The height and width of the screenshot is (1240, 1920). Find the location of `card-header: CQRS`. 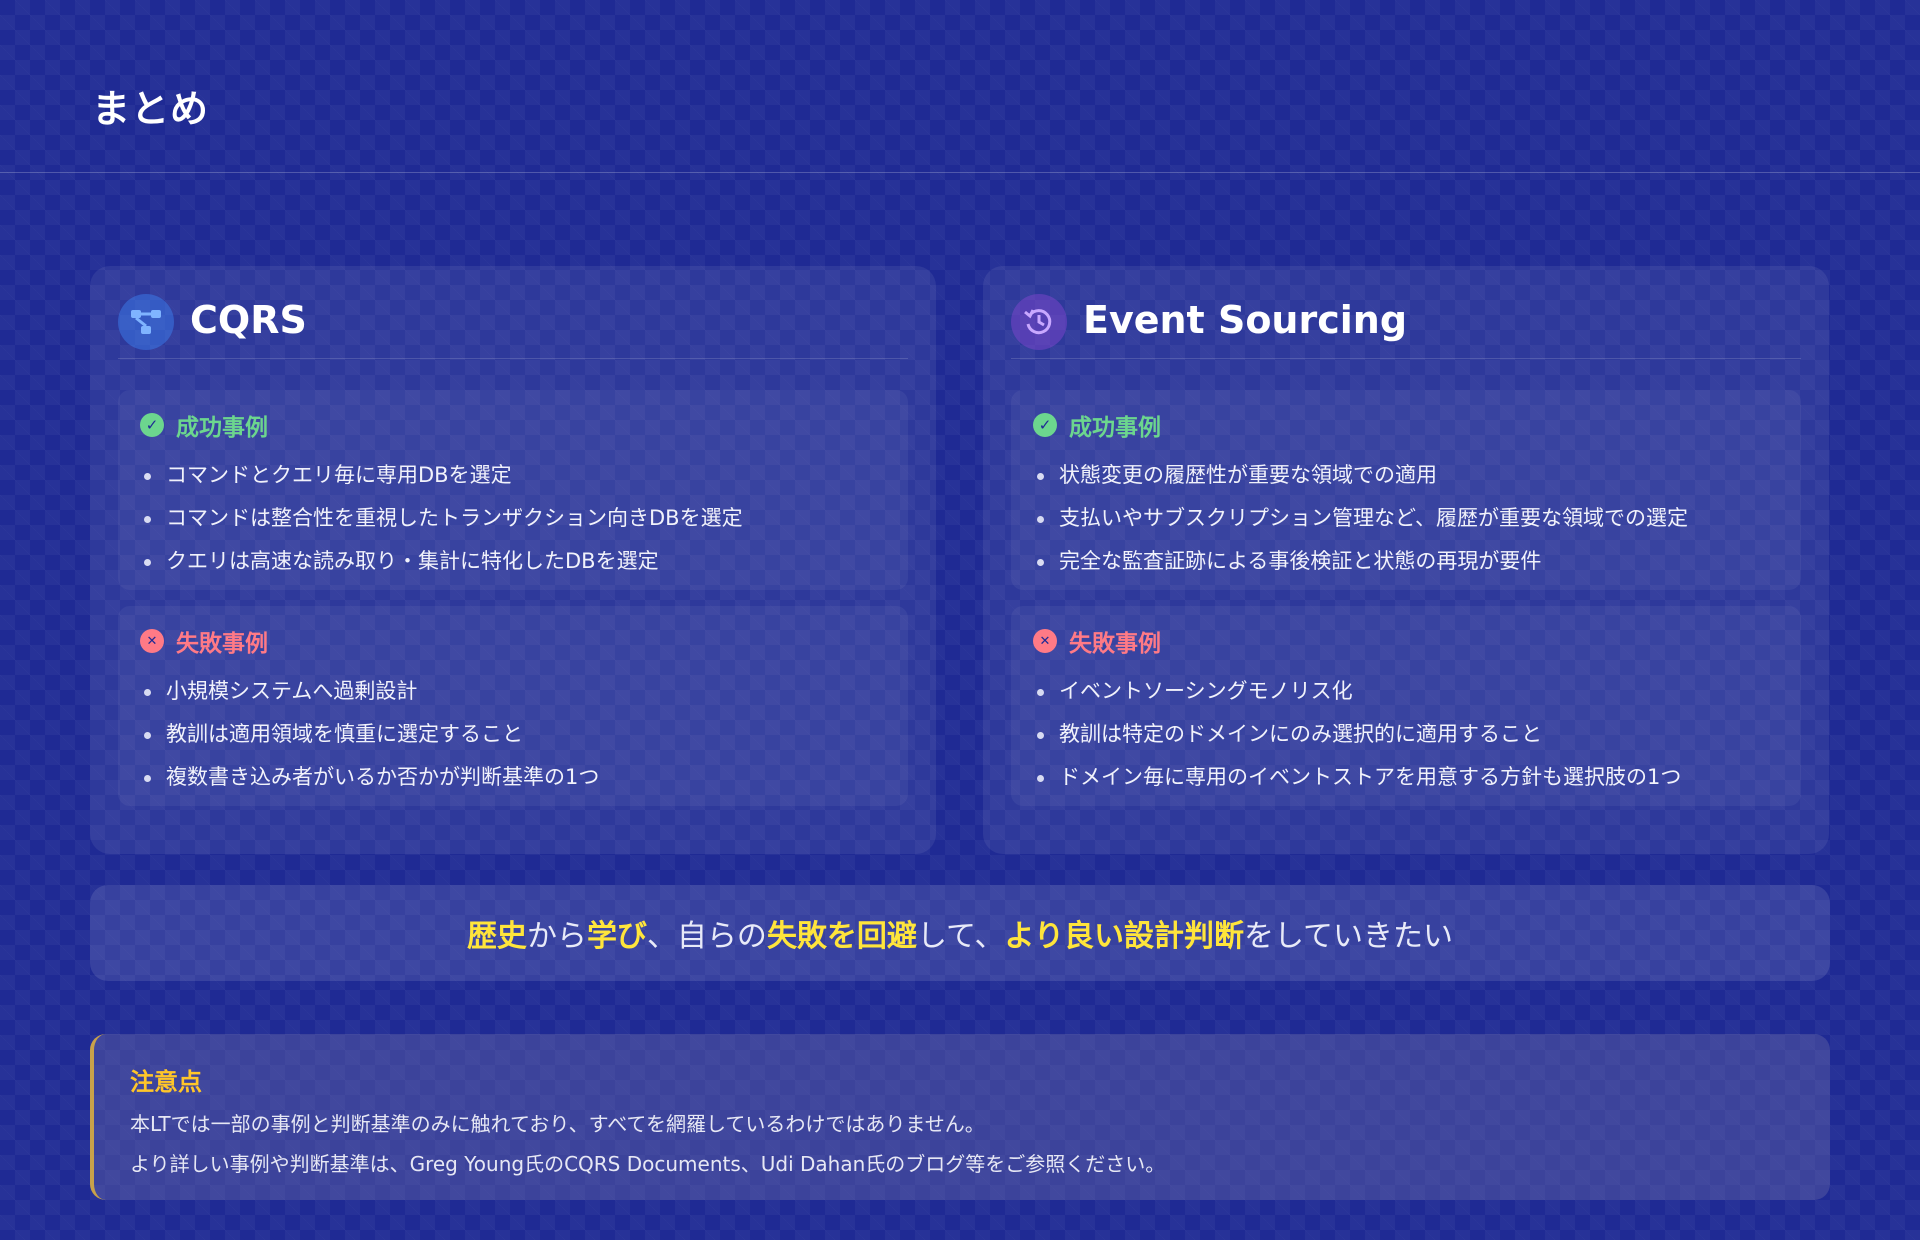

card-header: CQRS is located at coordinates (513, 326).